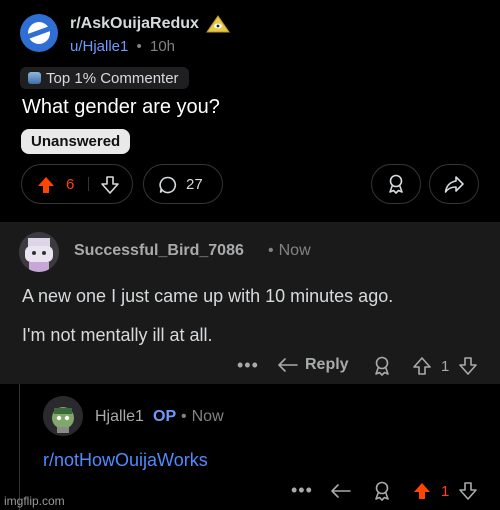 The height and width of the screenshot is (510, 500). I want to click on comment-bubble-icon, so click(168, 185).